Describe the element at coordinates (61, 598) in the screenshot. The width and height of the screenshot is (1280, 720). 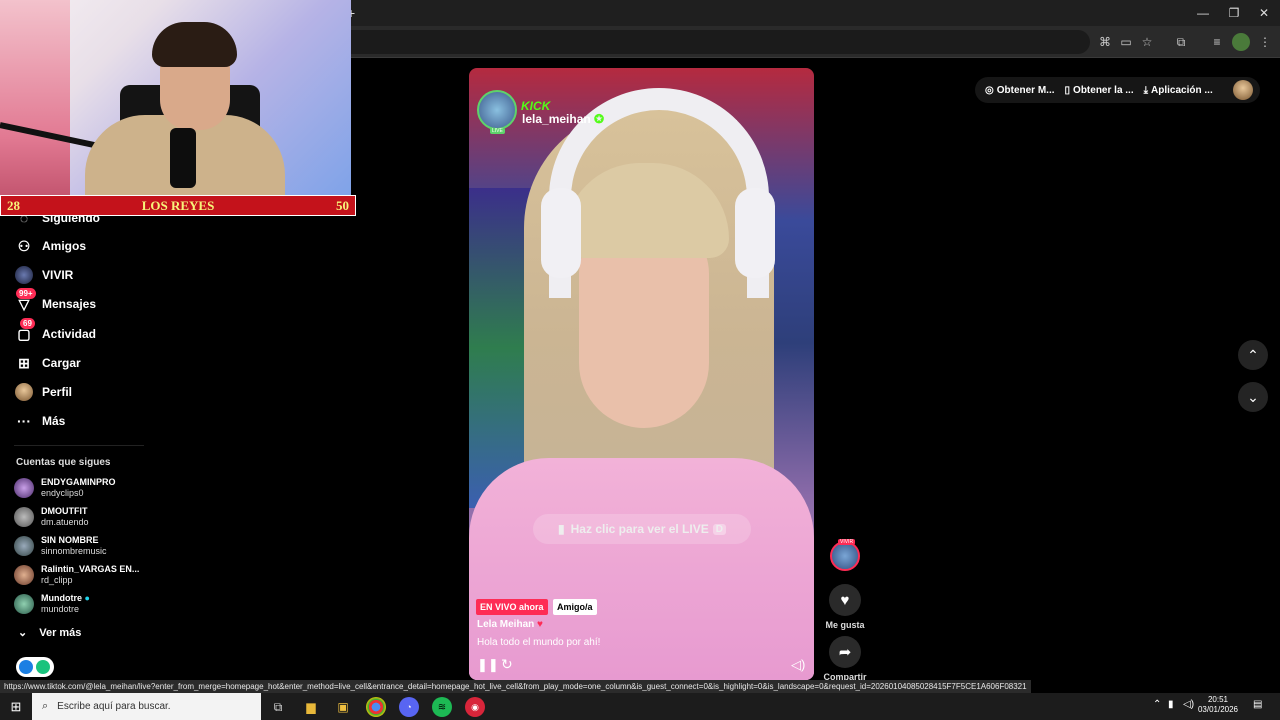
I see `account-name-text: Mundotre` at that location.